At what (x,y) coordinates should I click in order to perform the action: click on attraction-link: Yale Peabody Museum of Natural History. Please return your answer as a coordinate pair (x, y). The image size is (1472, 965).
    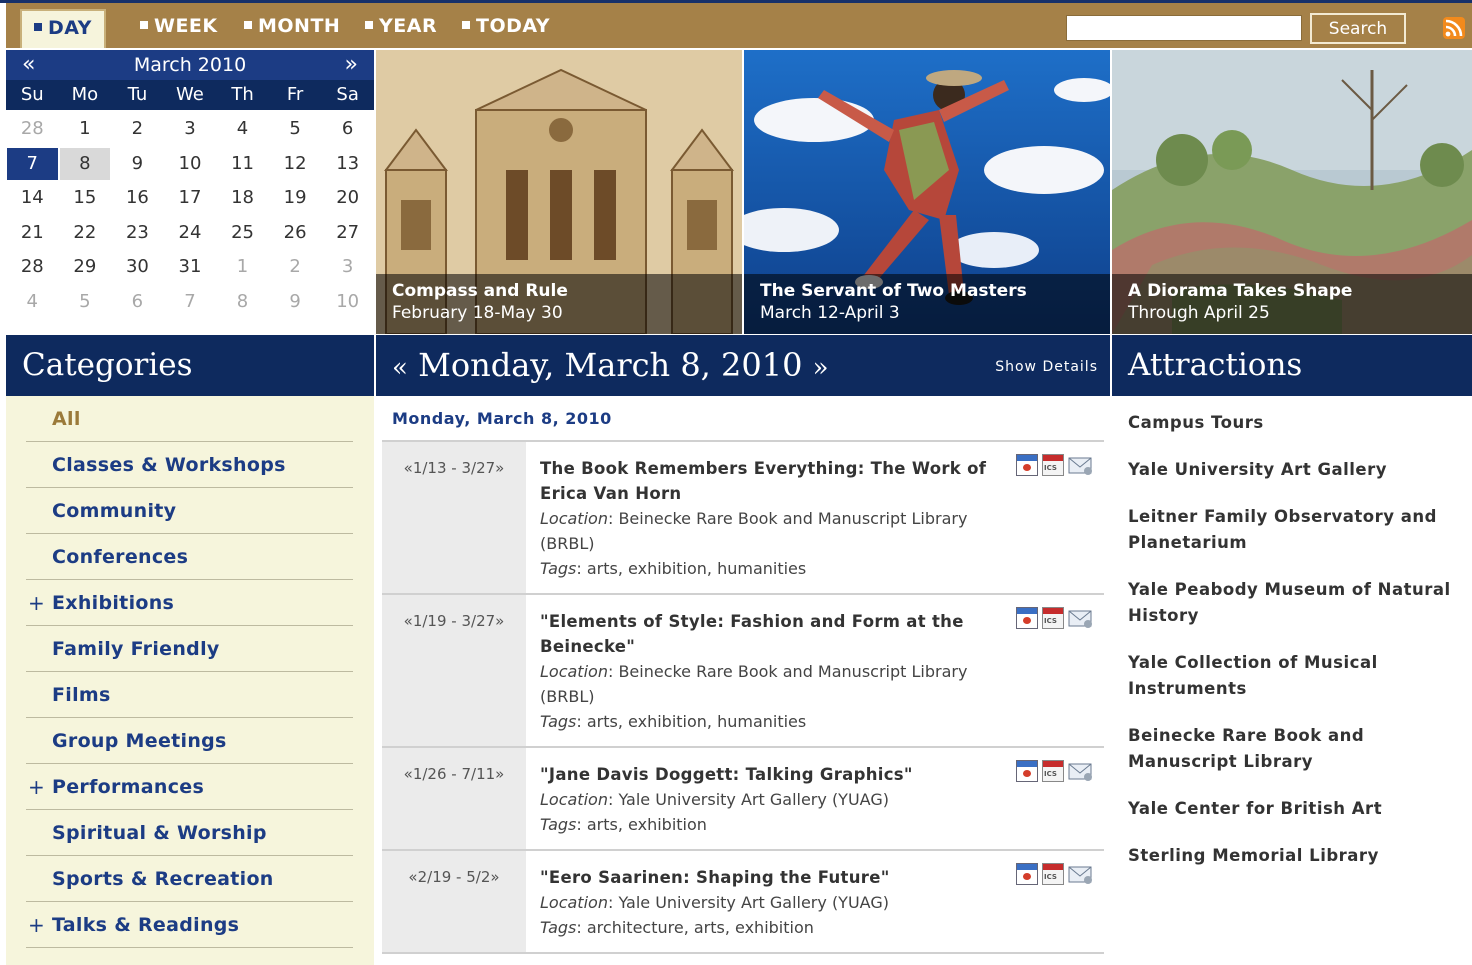
    Looking at the image, I should click on (1296, 603).